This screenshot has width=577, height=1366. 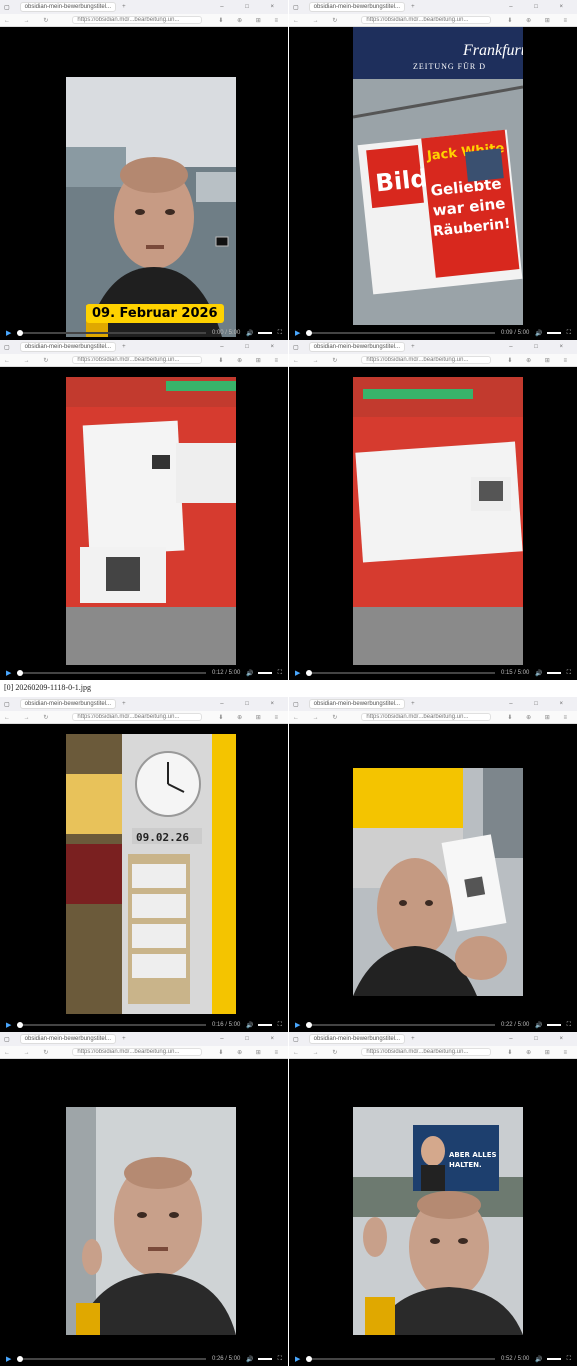 What do you see at coordinates (151, 874) in the screenshot?
I see `video-frame: 09.02.26` at bounding box center [151, 874].